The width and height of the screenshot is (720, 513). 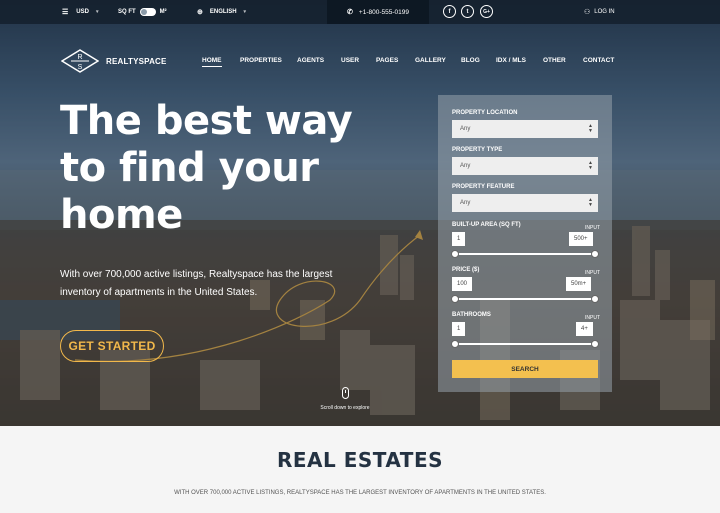 I want to click on phone-contact: ✆ +1-800-555-0199, so click(x=378, y=12).